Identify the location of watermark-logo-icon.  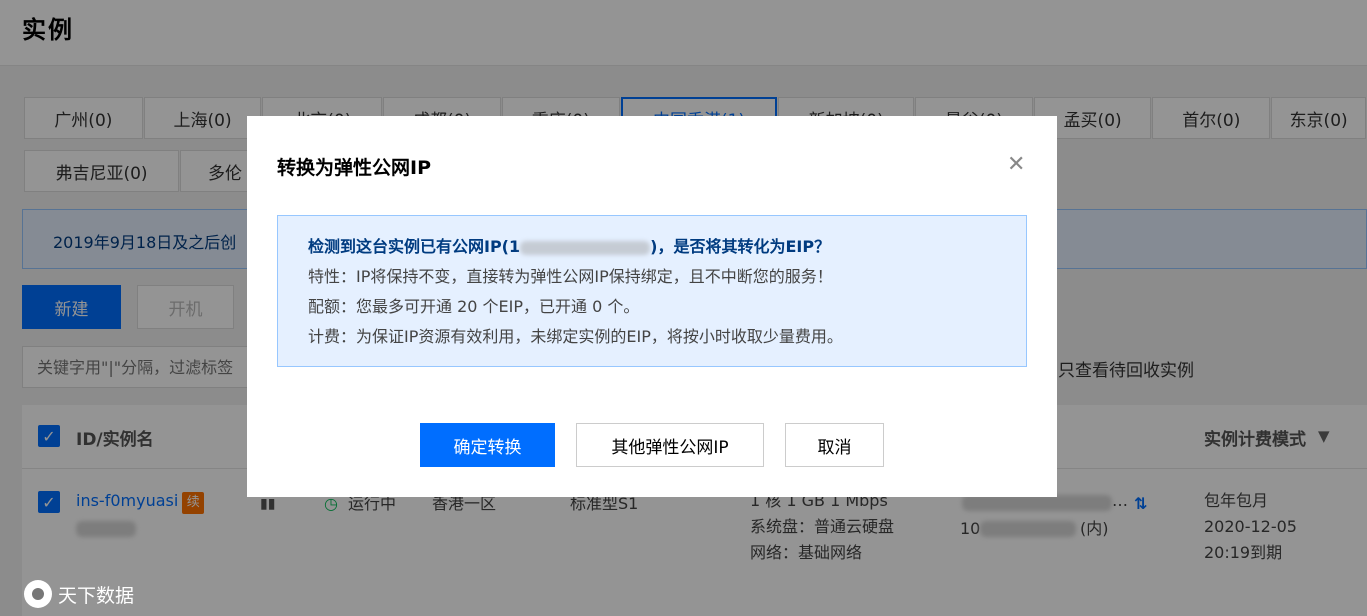
(38, 594).